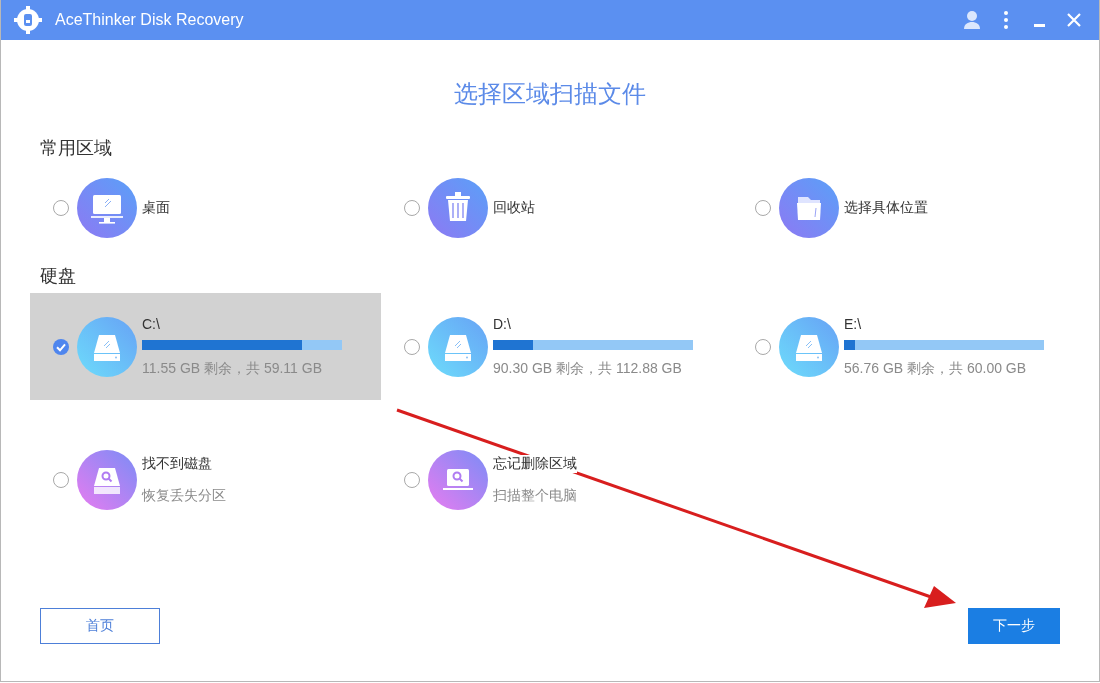  What do you see at coordinates (232, 368) in the screenshot?
I see `disk-space-text: 11.55 GB 剩余，共 59.11 GB` at bounding box center [232, 368].